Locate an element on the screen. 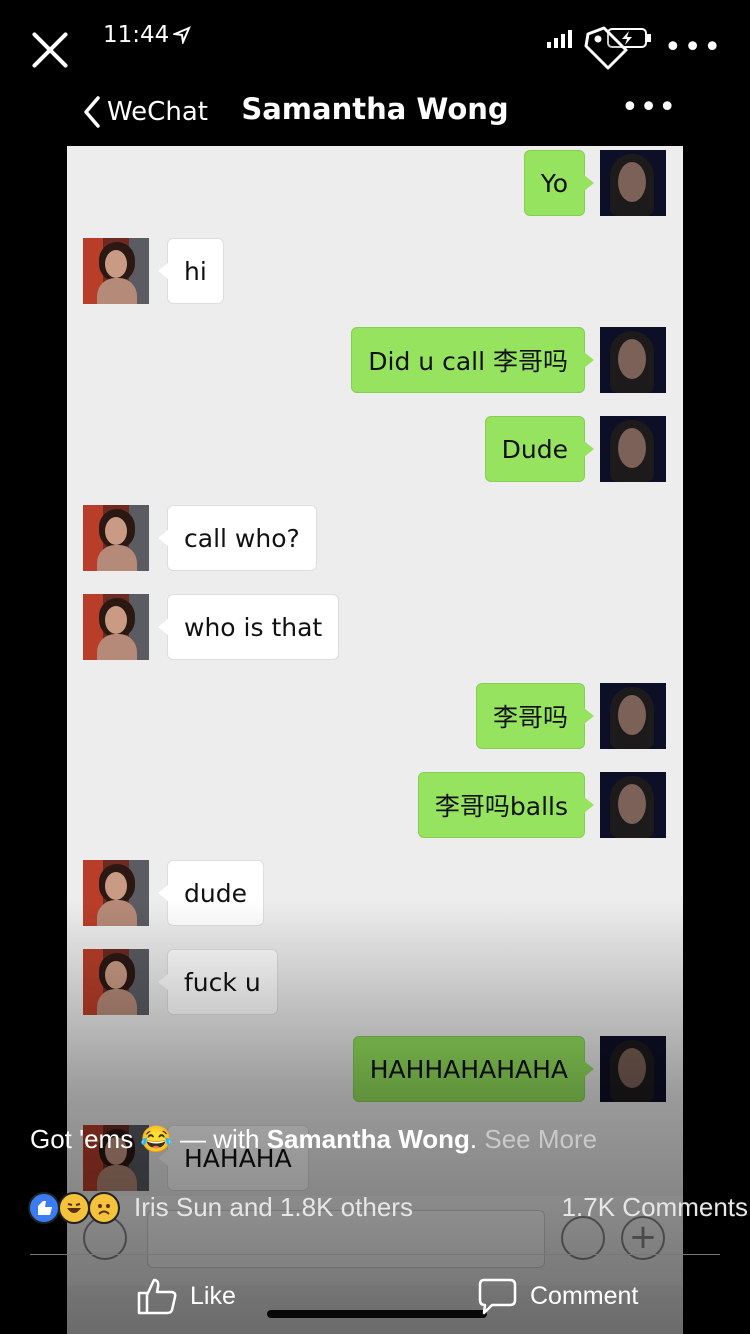 Image resolution: width=750 pixels, height=1334 pixels. received-message-bubble: fuck u is located at coordinates (218, 982).